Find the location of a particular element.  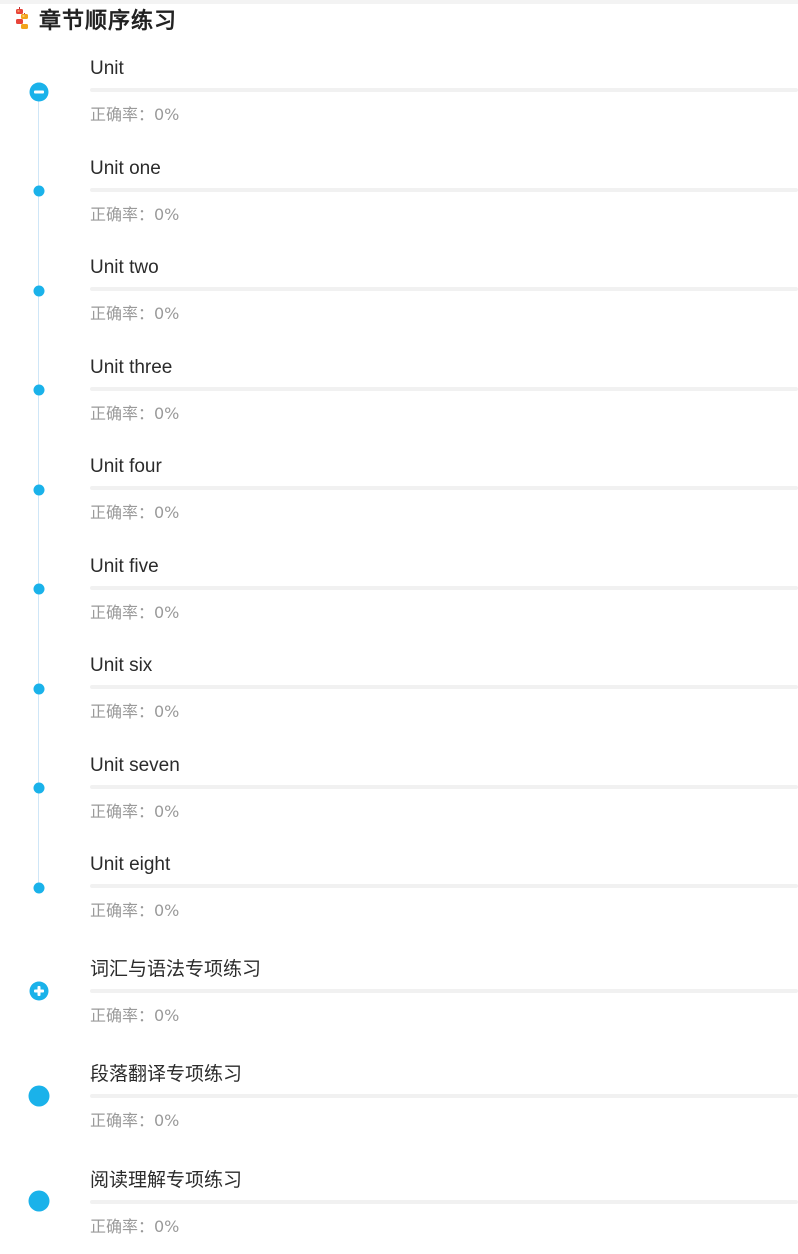

expand-icon is located at coordinates (39, 991).